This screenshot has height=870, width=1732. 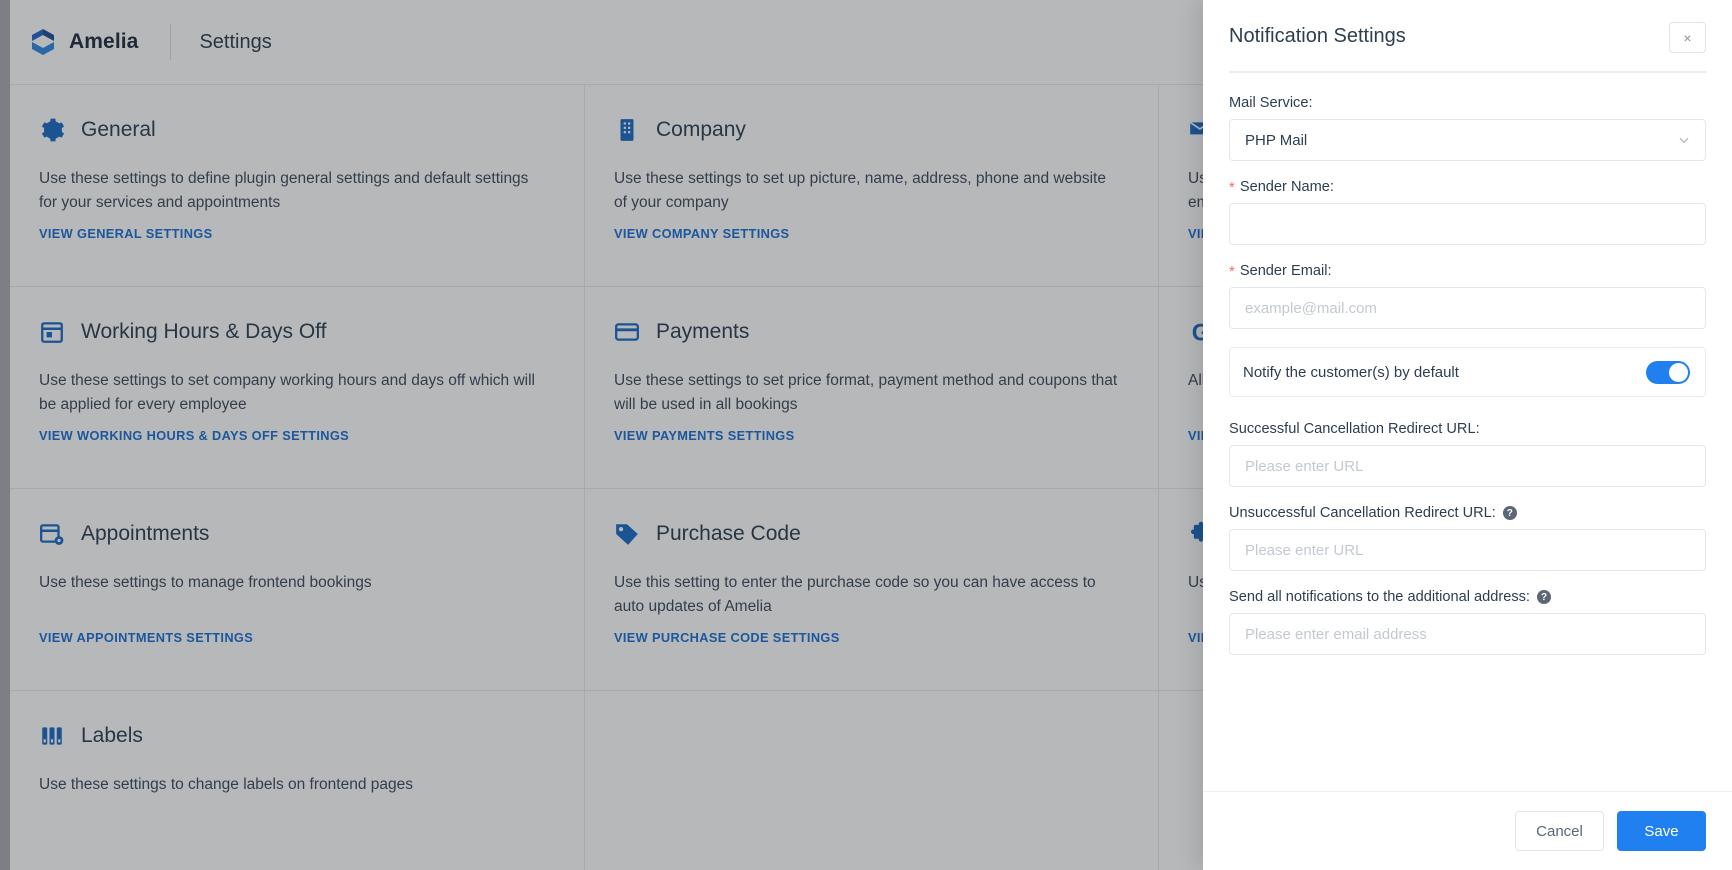 I want to click on sender-name-label: * Sender Name:, so click(x=1467, y=187).